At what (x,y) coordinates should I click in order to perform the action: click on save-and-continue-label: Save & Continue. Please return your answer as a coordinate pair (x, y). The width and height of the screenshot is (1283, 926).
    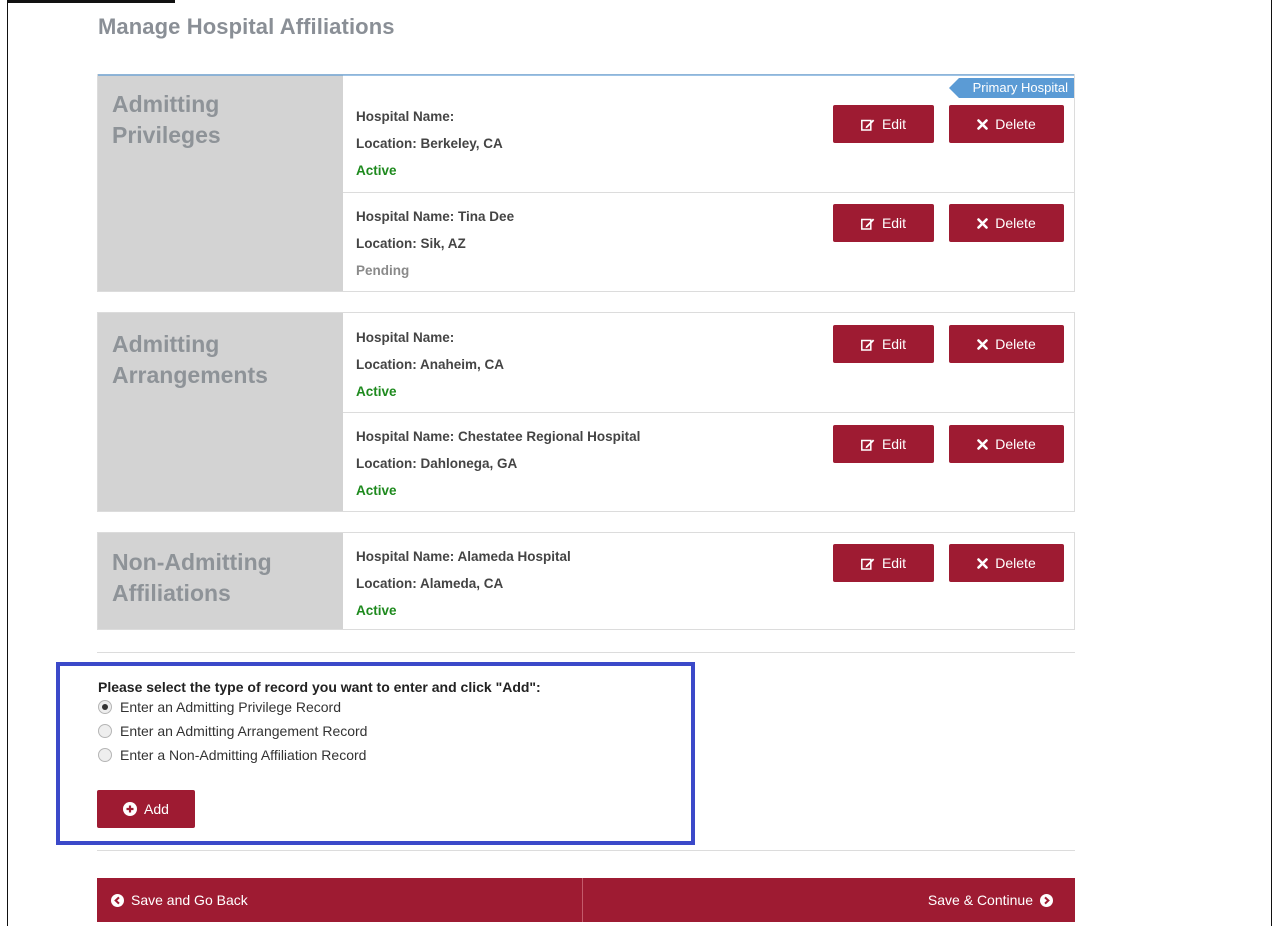
    Looking at the image, I should click on (980, 900).